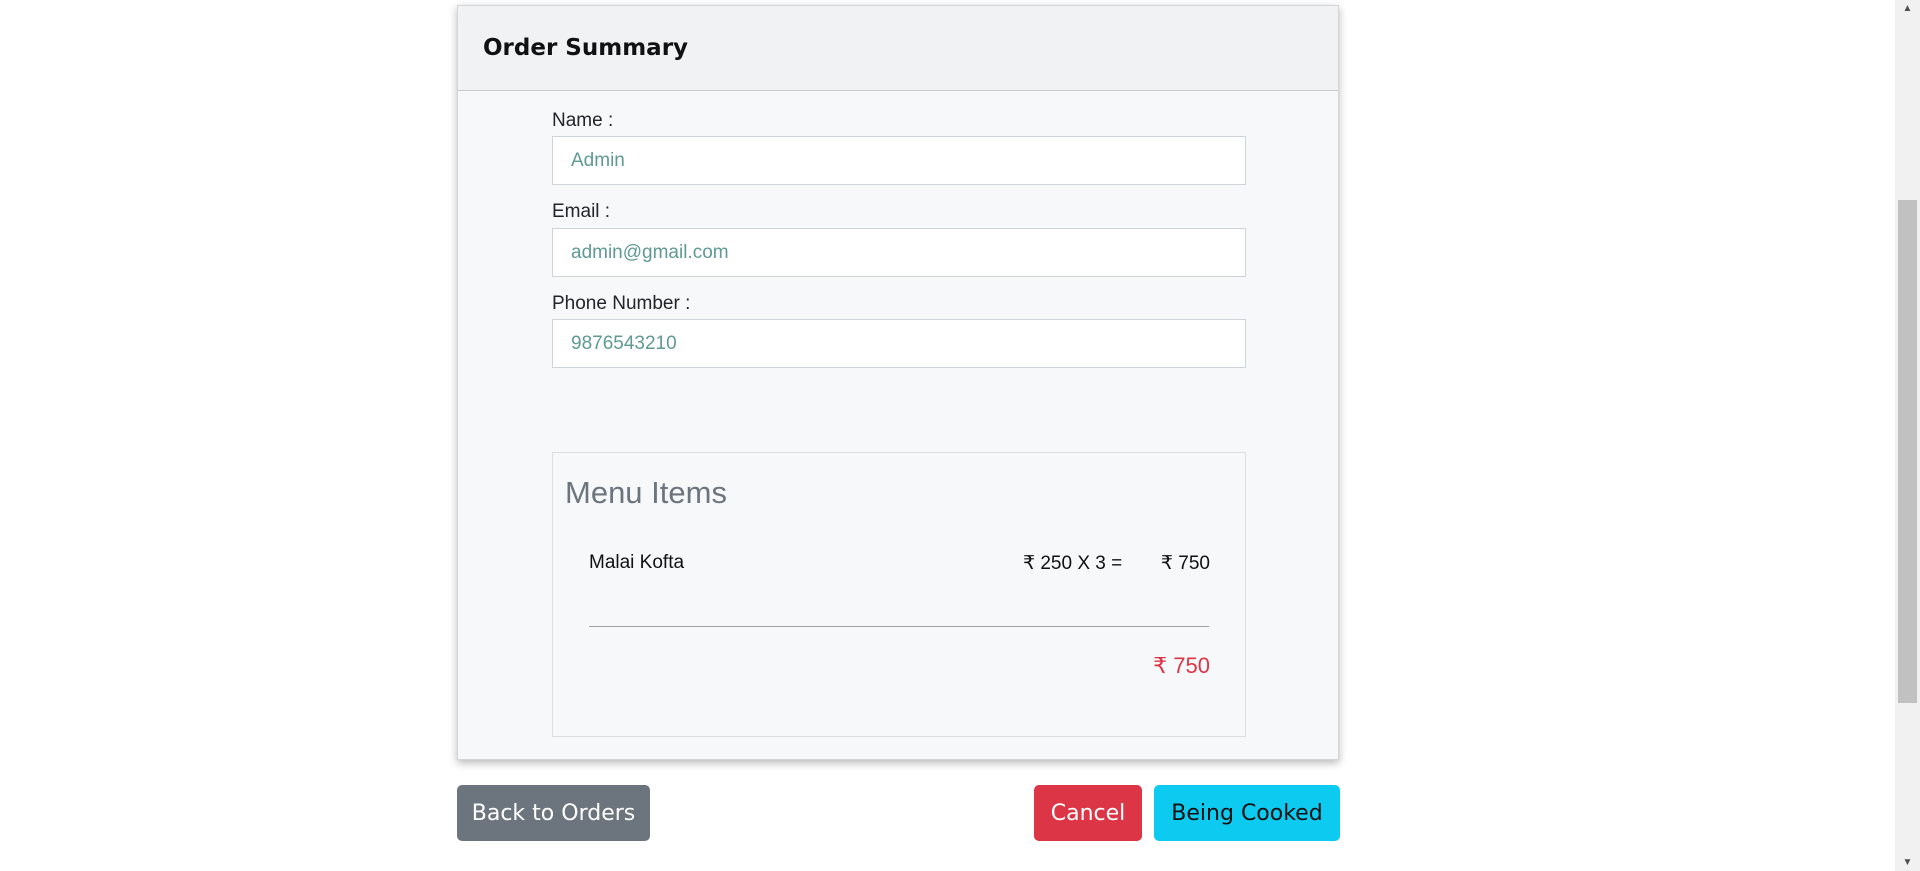  What do you see at coordinates (899, 626) in the screenshot?
I see `divider` at bounding box center [899, 626].